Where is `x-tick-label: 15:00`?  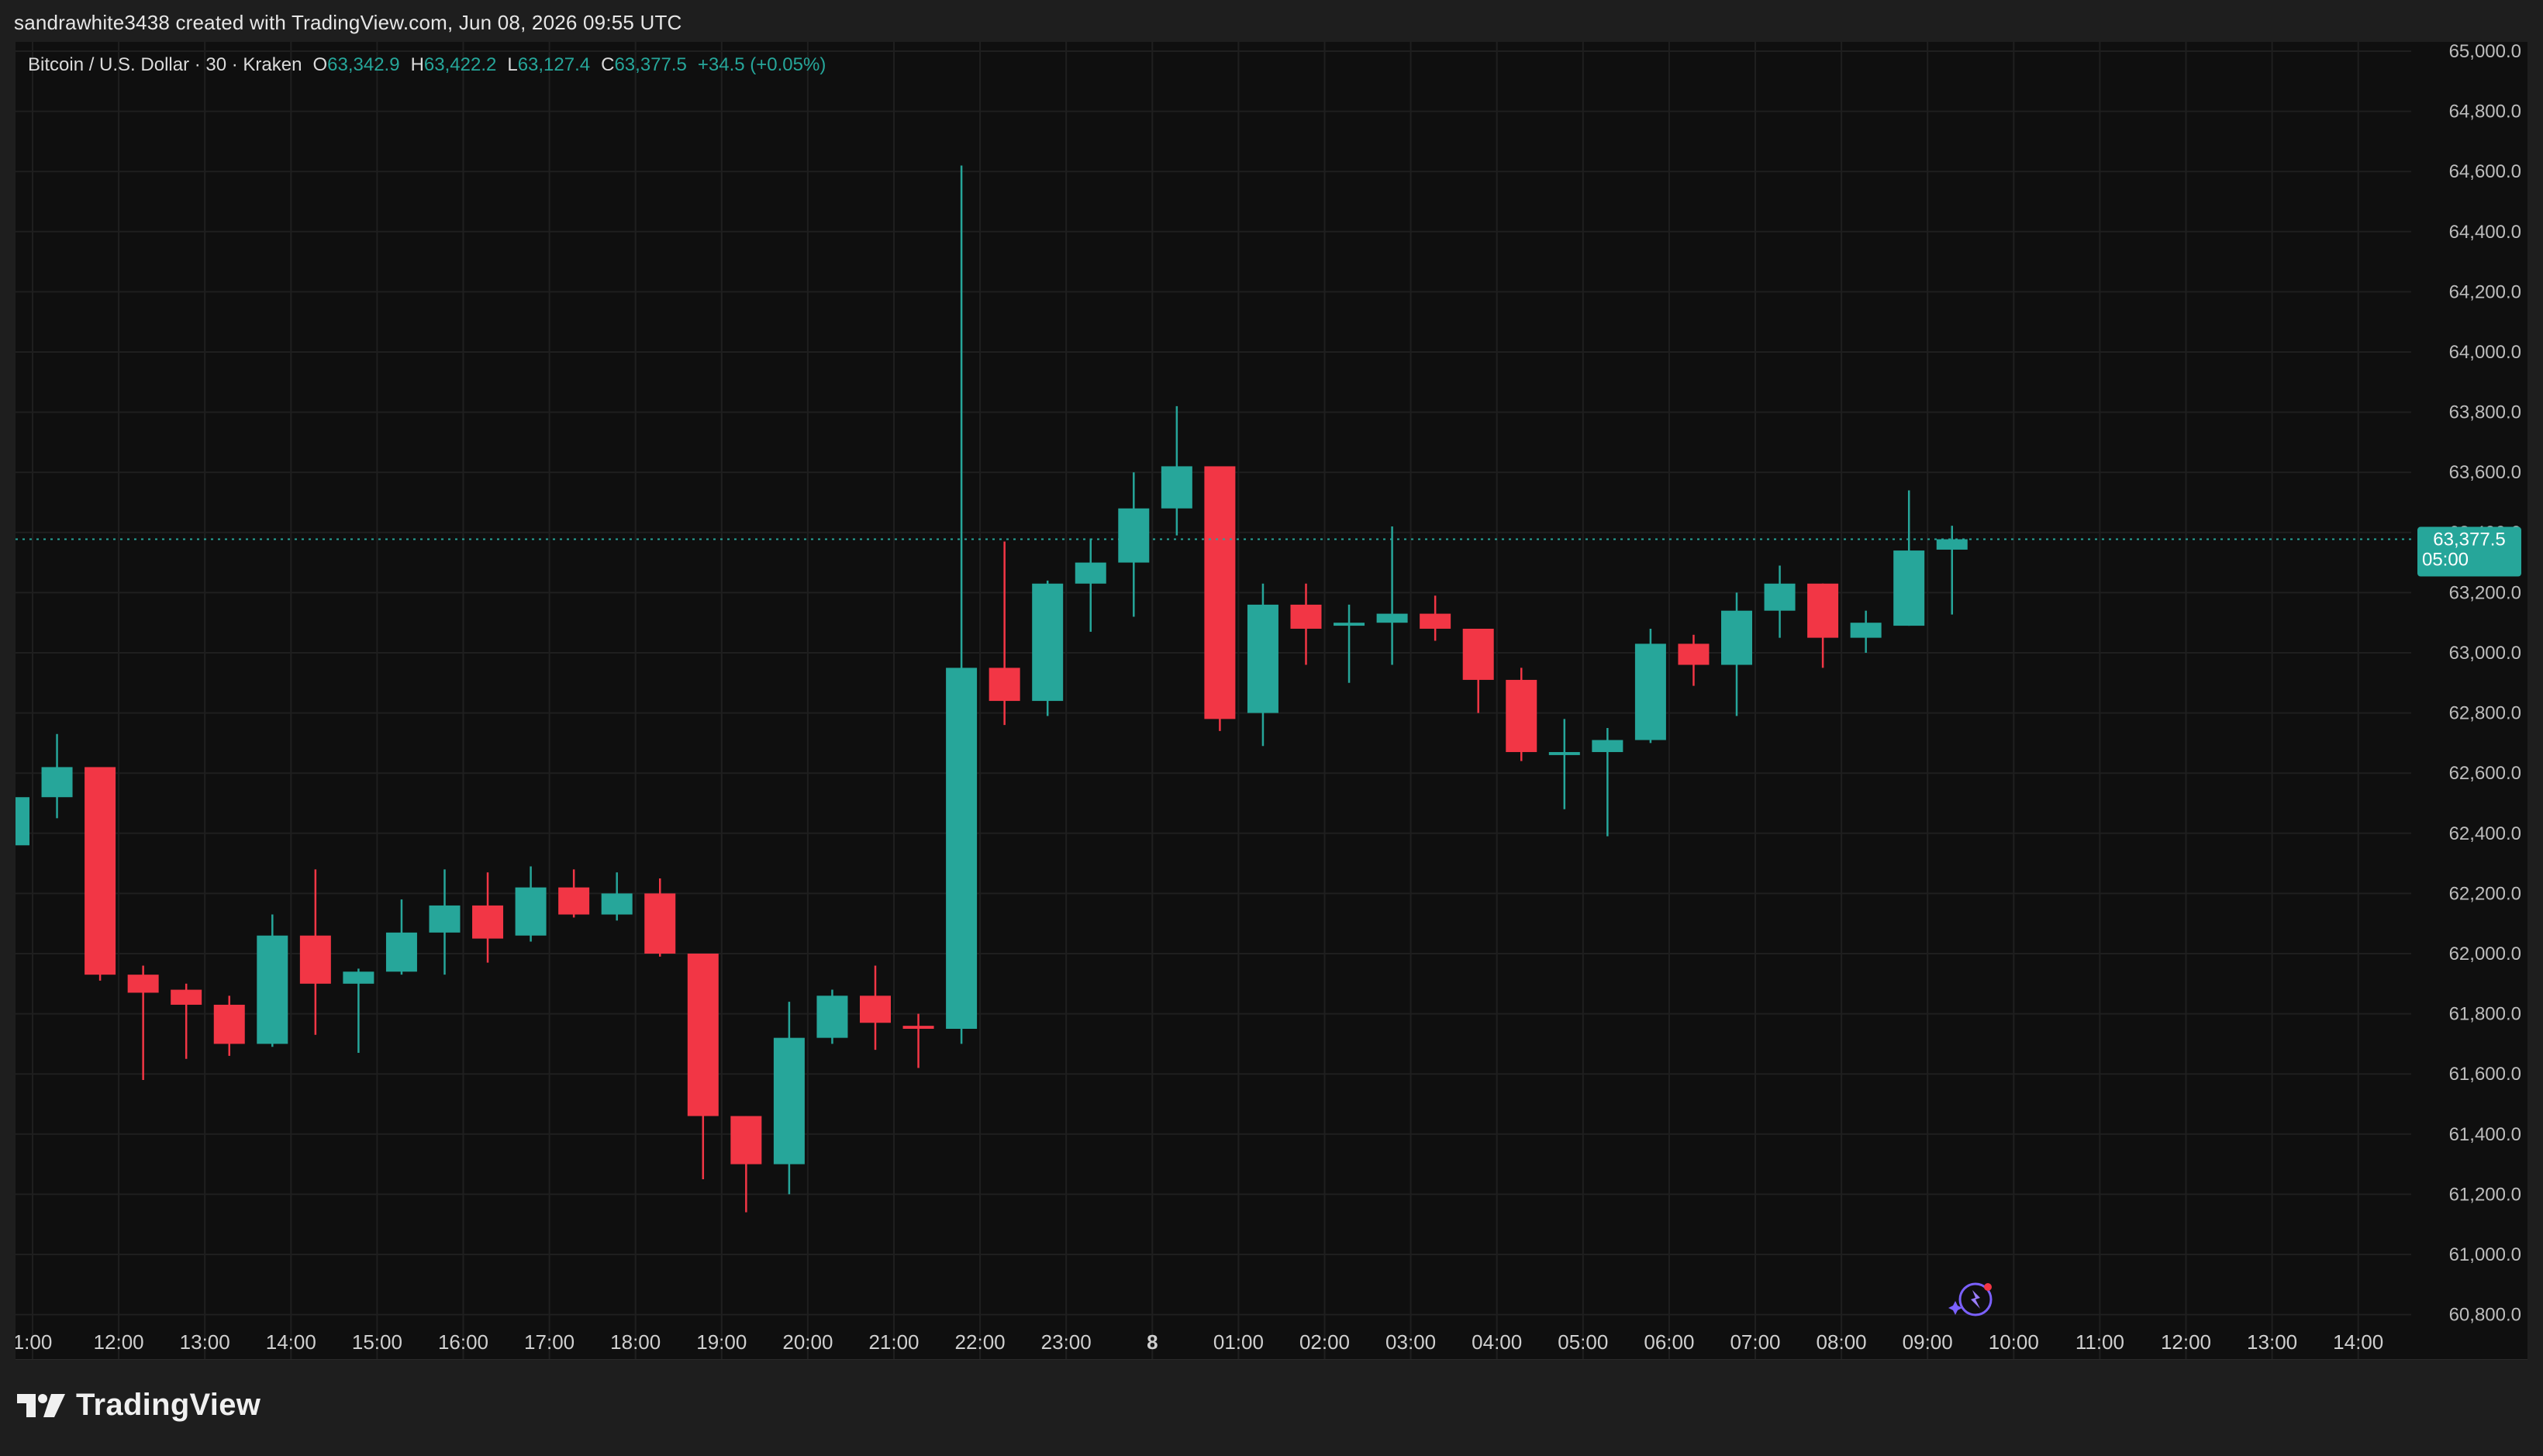
x-tick-label: 15:00 is located at coordinates (377, 1342).